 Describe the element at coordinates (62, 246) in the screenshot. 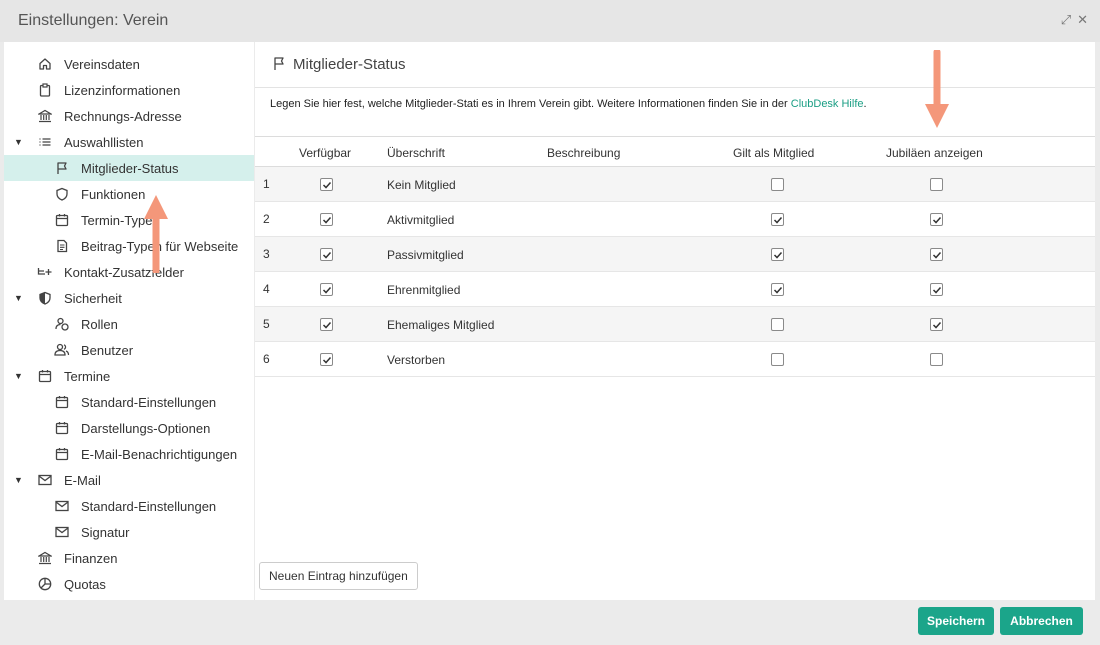

I see `document-icon` at that location.